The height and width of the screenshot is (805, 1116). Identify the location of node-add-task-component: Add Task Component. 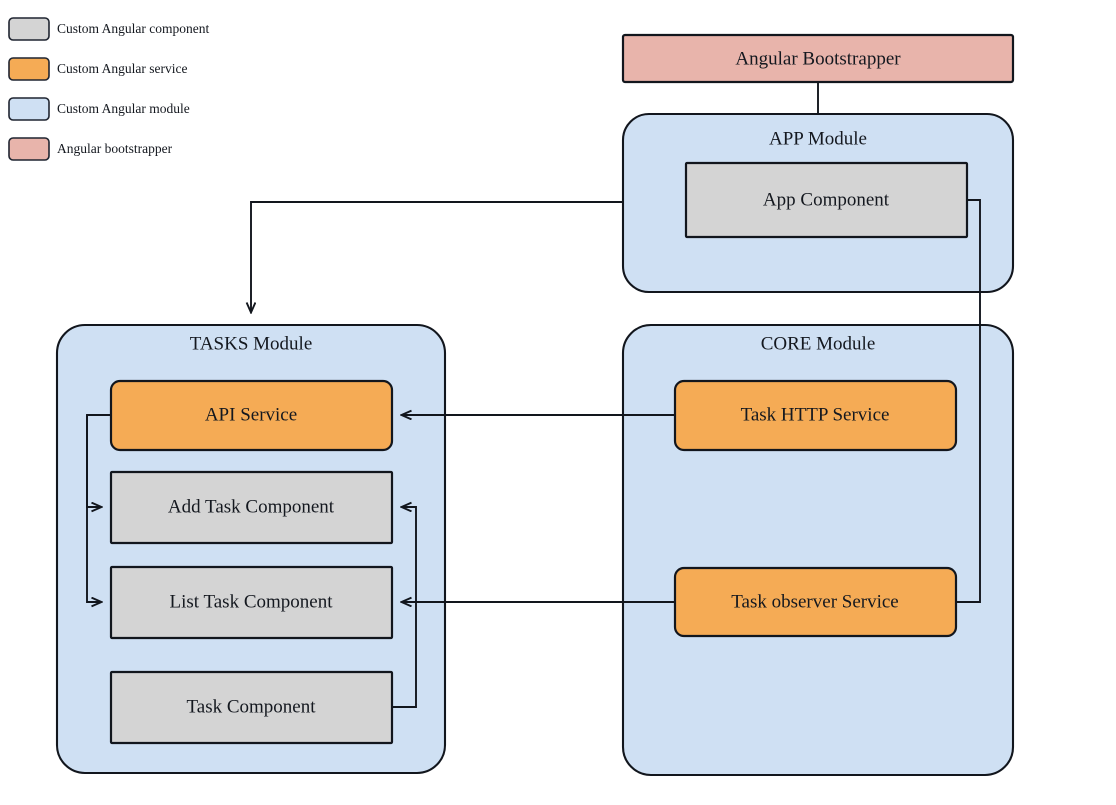
(251, 507).